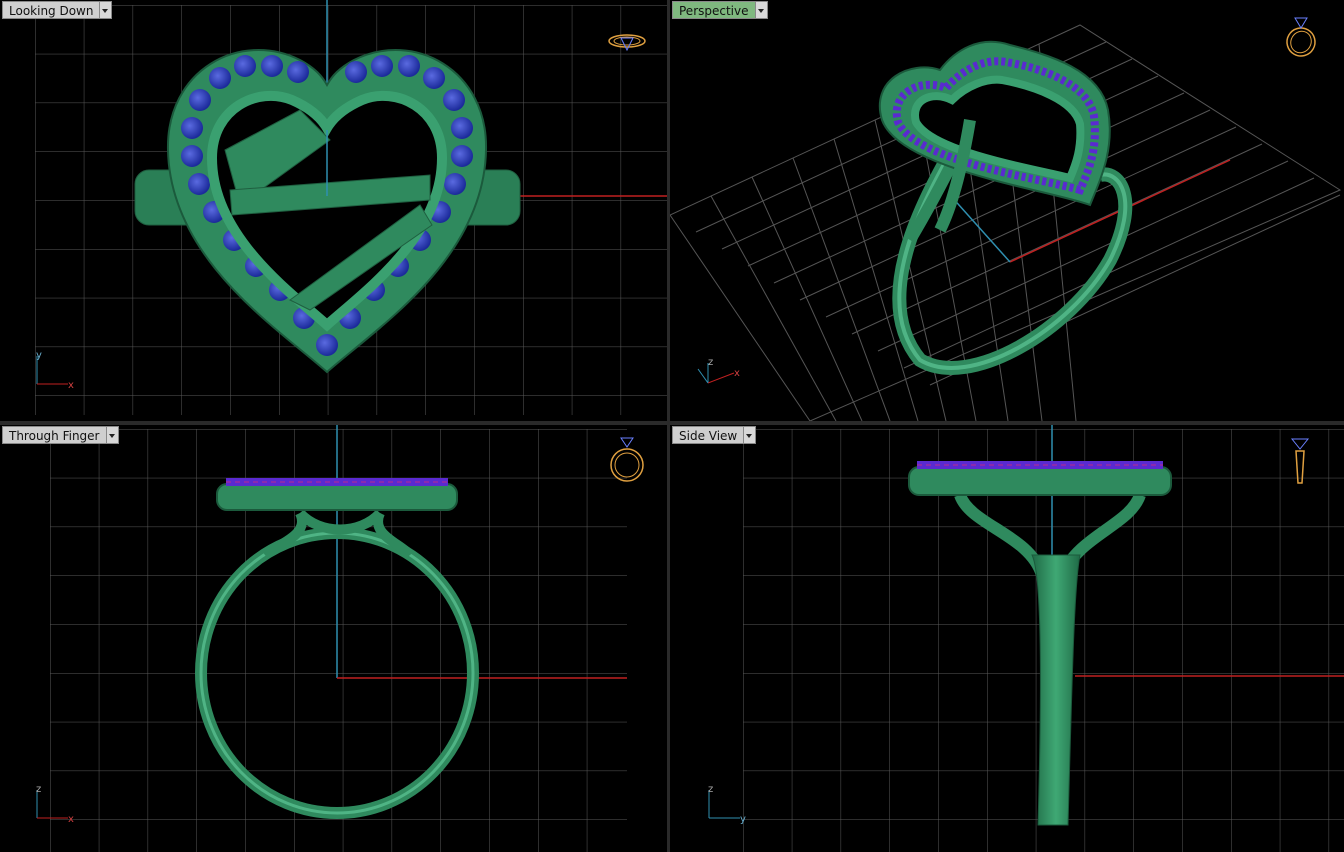 Image resolution: width=1344 pixels, height=852 pixels. Describe the element at coordinates (727, 804) in the screenshot. I see `axis-indicator: z y` at that location.